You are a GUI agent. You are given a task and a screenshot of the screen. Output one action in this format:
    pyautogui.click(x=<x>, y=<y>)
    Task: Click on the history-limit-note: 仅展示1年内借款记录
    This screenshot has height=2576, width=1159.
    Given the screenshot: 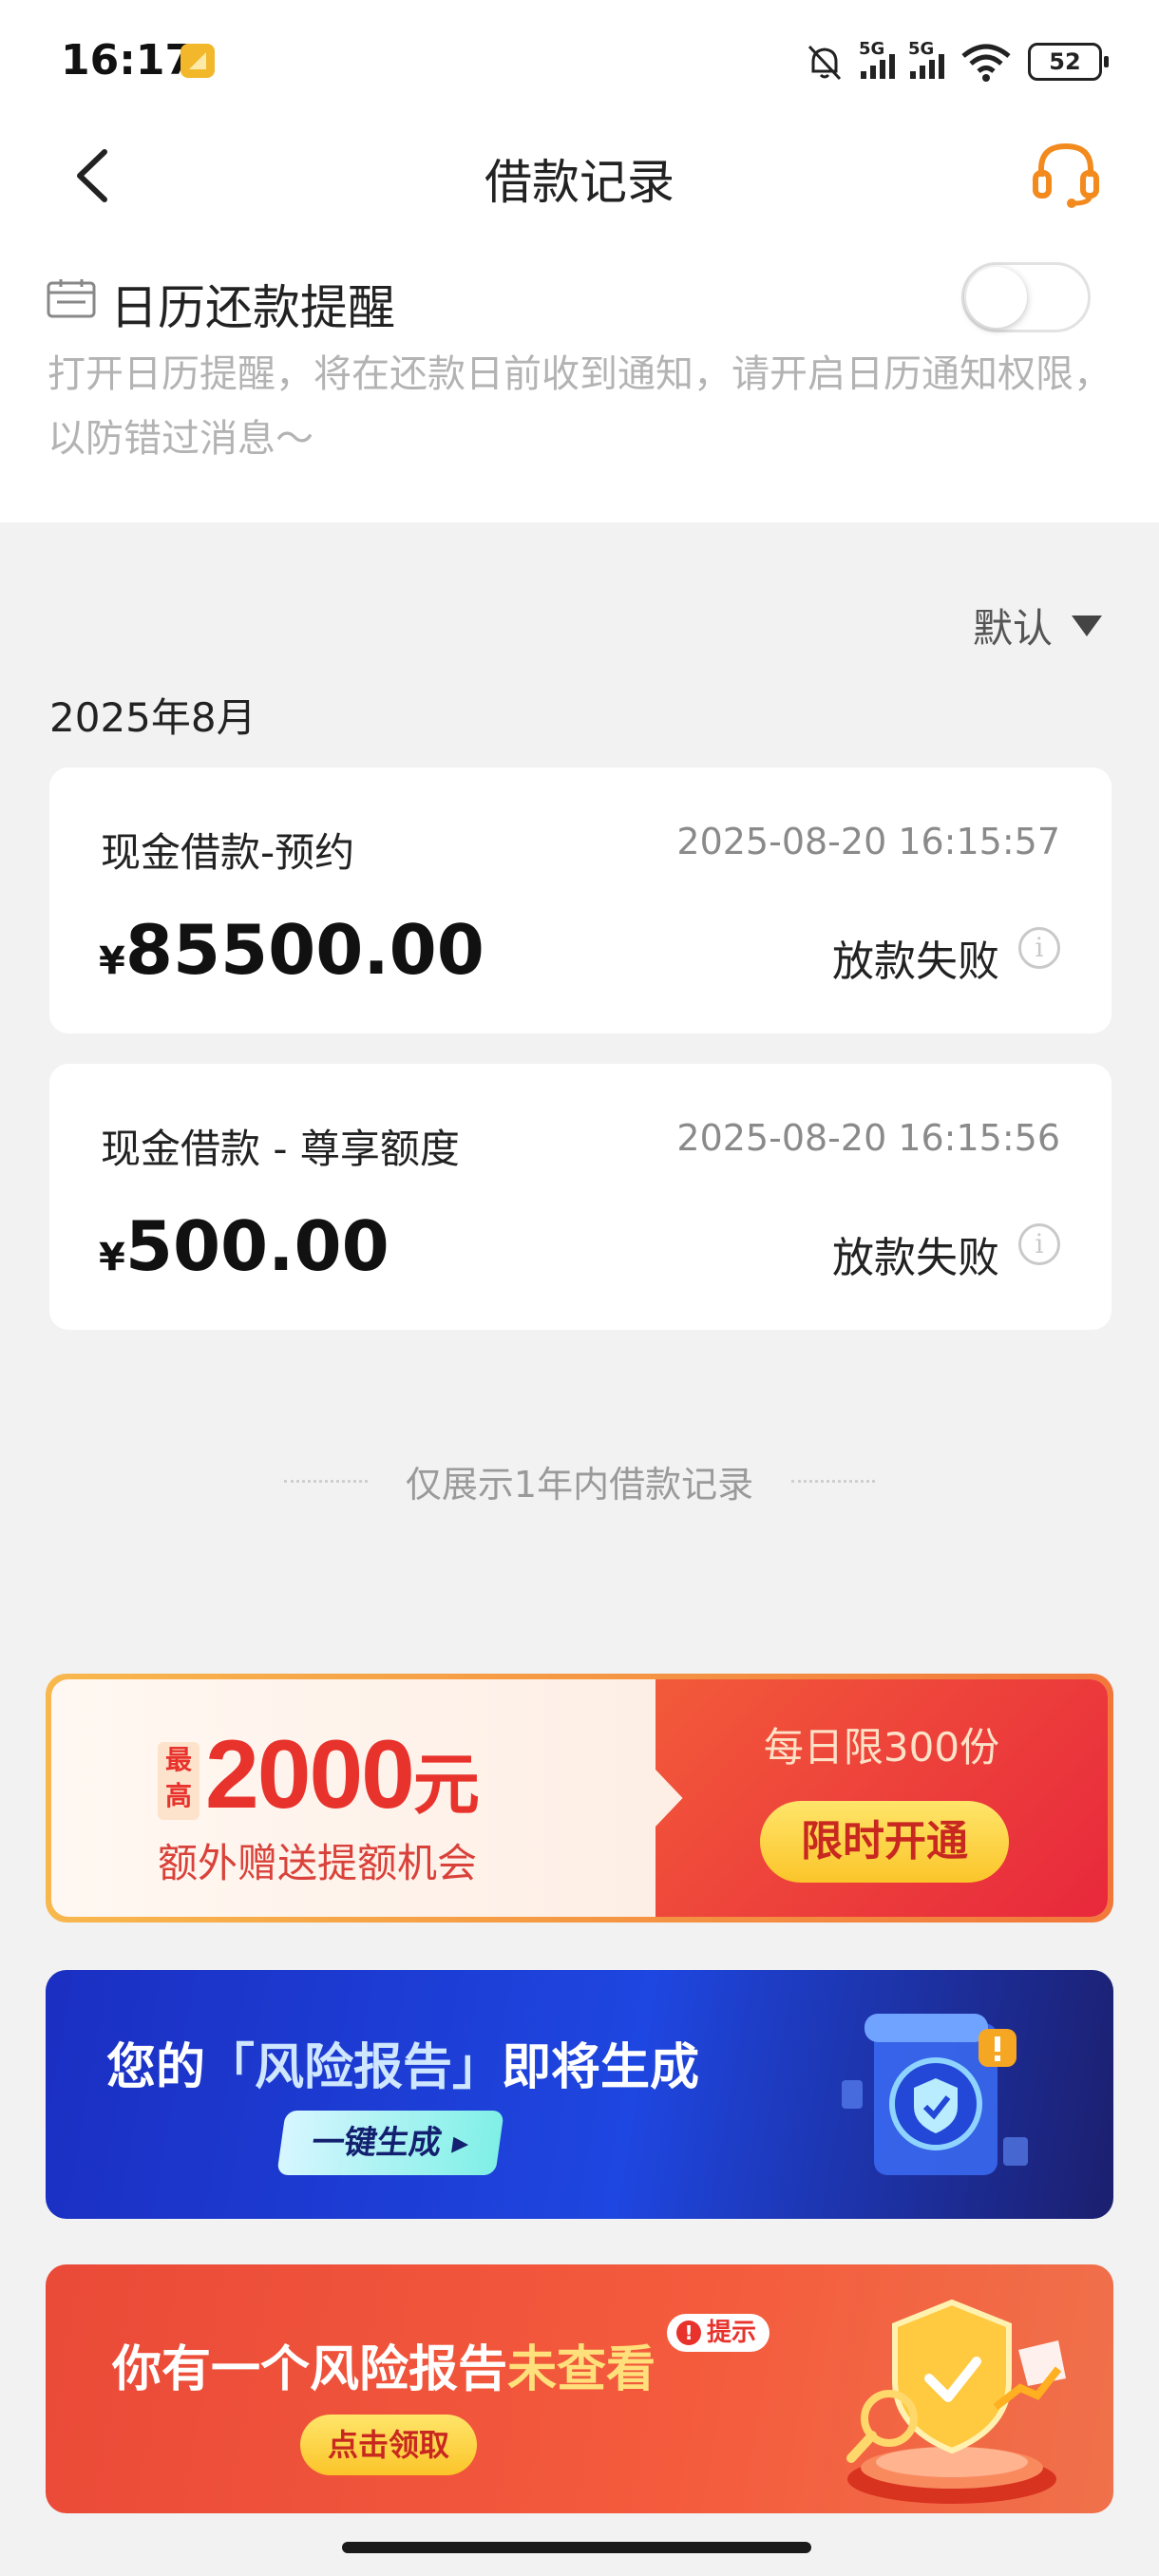 What is the action you would take?
    pyautogui.click(x=579, y=1481)
    